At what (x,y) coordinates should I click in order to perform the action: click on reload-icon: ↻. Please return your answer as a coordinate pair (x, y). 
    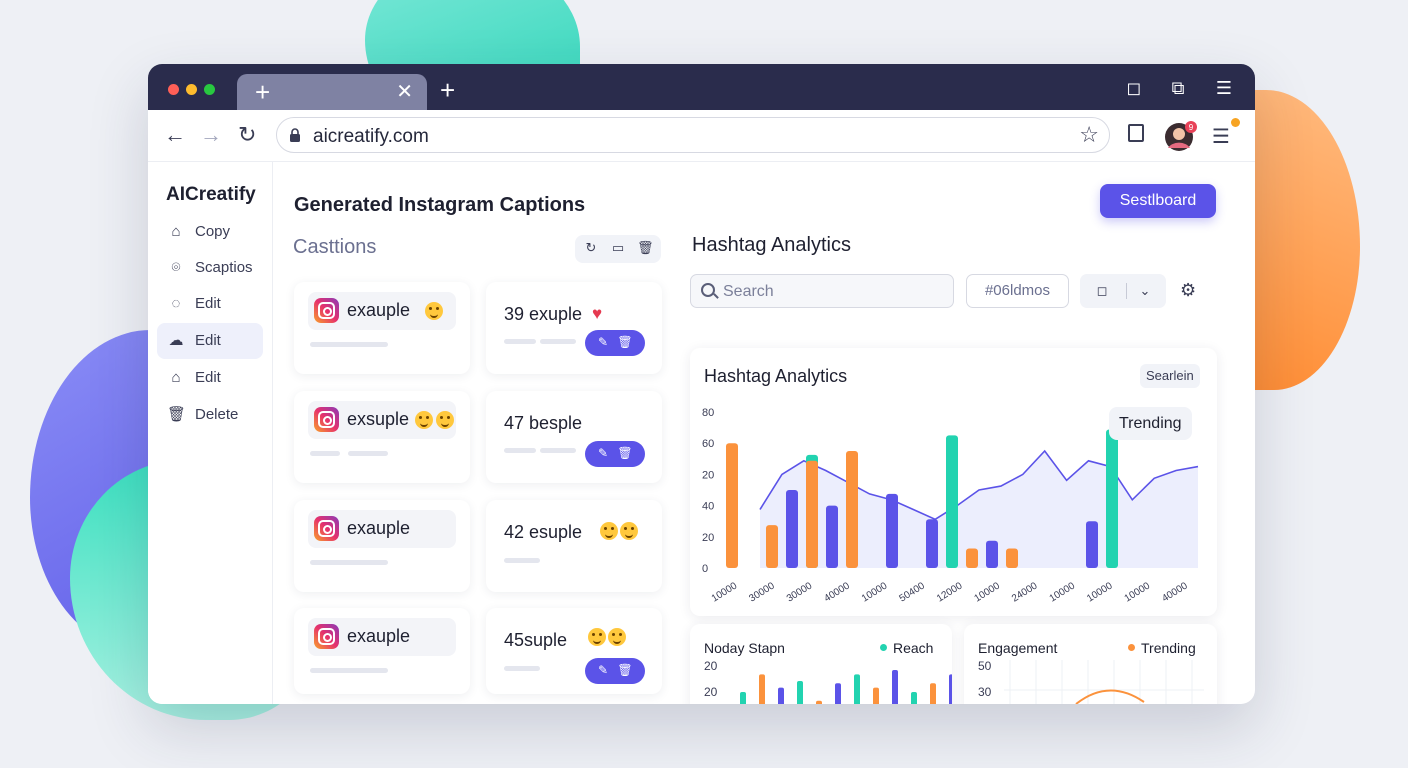
    Looking at the image, I should click on (247, 135).